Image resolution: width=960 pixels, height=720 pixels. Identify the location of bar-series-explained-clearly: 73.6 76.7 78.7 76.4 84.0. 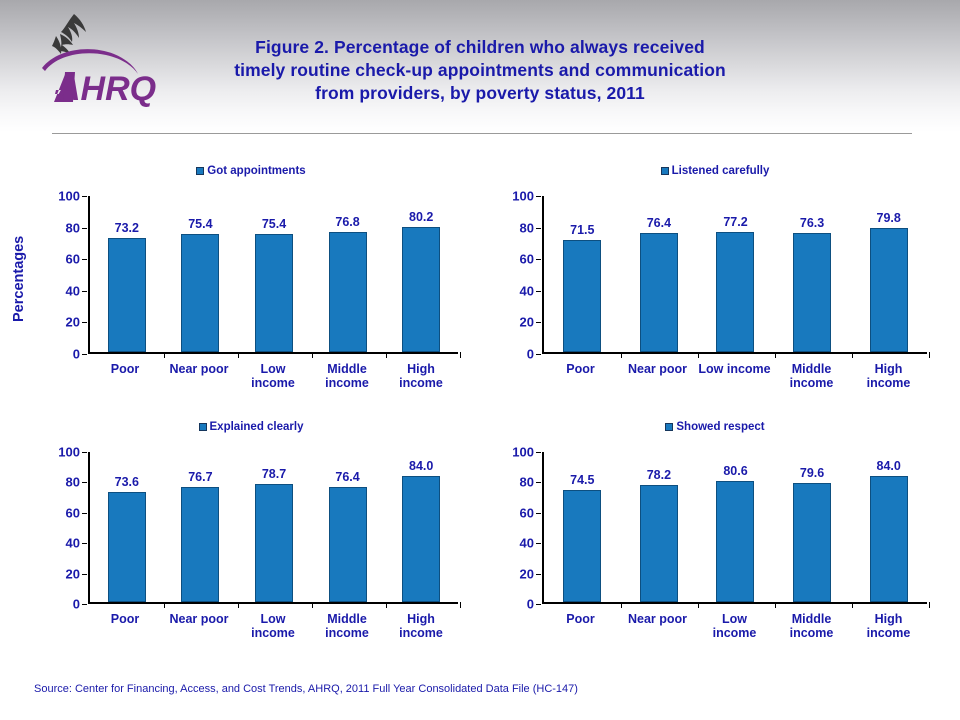
(274, 527).